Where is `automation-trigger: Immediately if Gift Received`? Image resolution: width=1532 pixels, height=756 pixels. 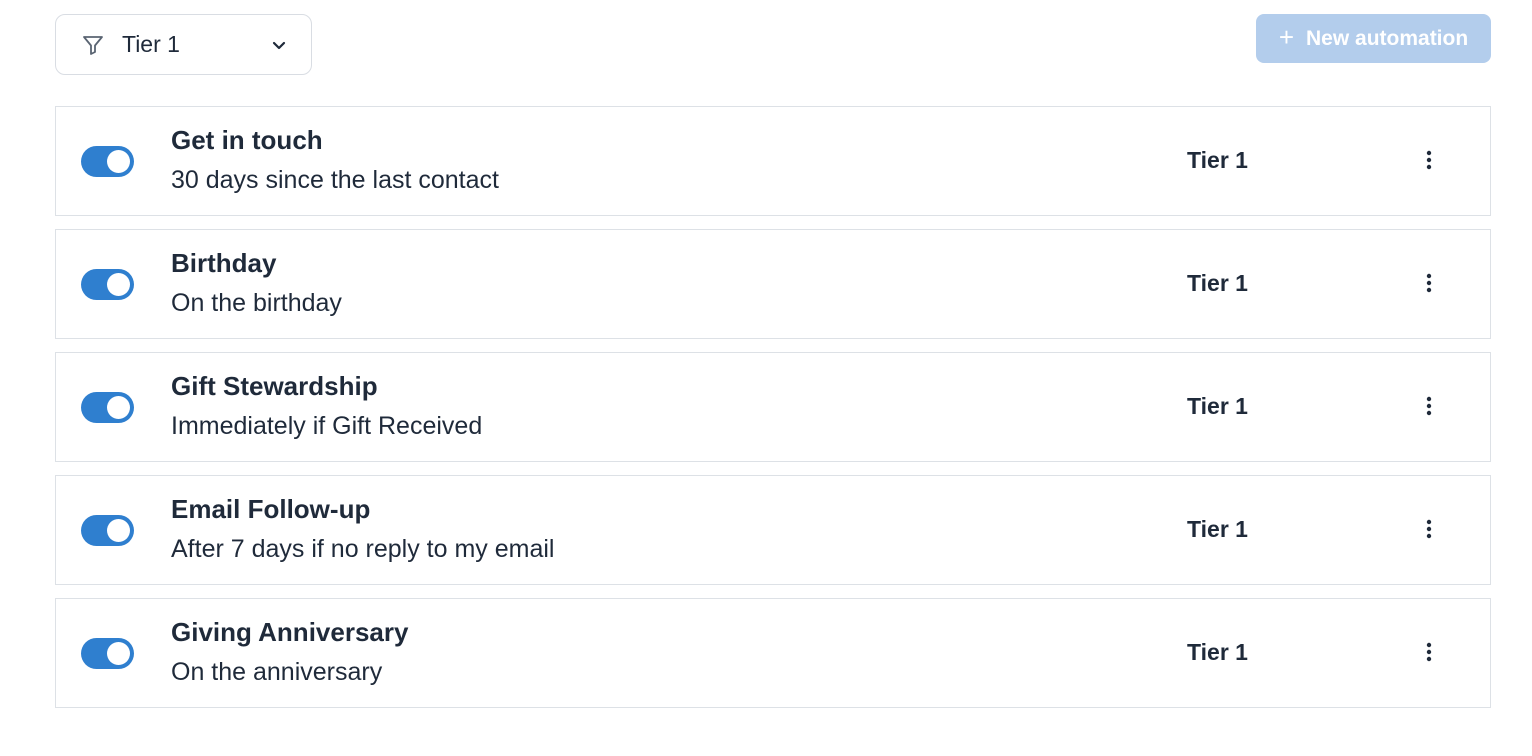
automation-trigger: Immediately if Gift Received is located at coordinates (327, 426).